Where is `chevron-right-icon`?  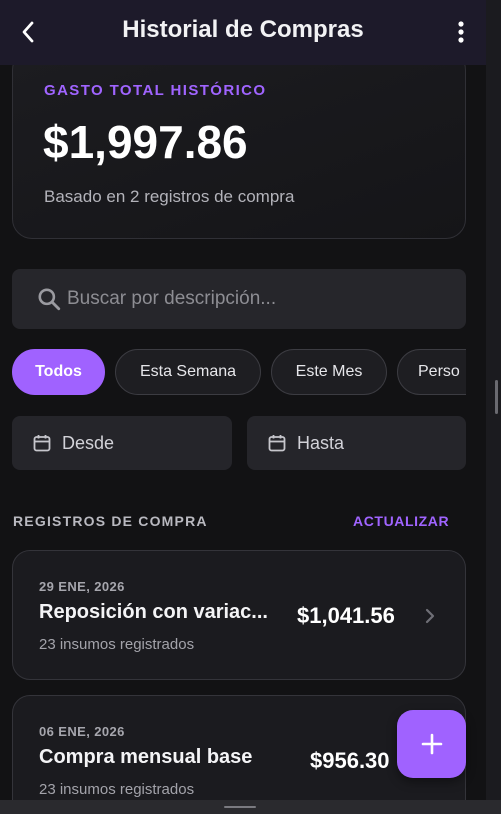 chevron-right-icon is located at coordinates (430, 616).